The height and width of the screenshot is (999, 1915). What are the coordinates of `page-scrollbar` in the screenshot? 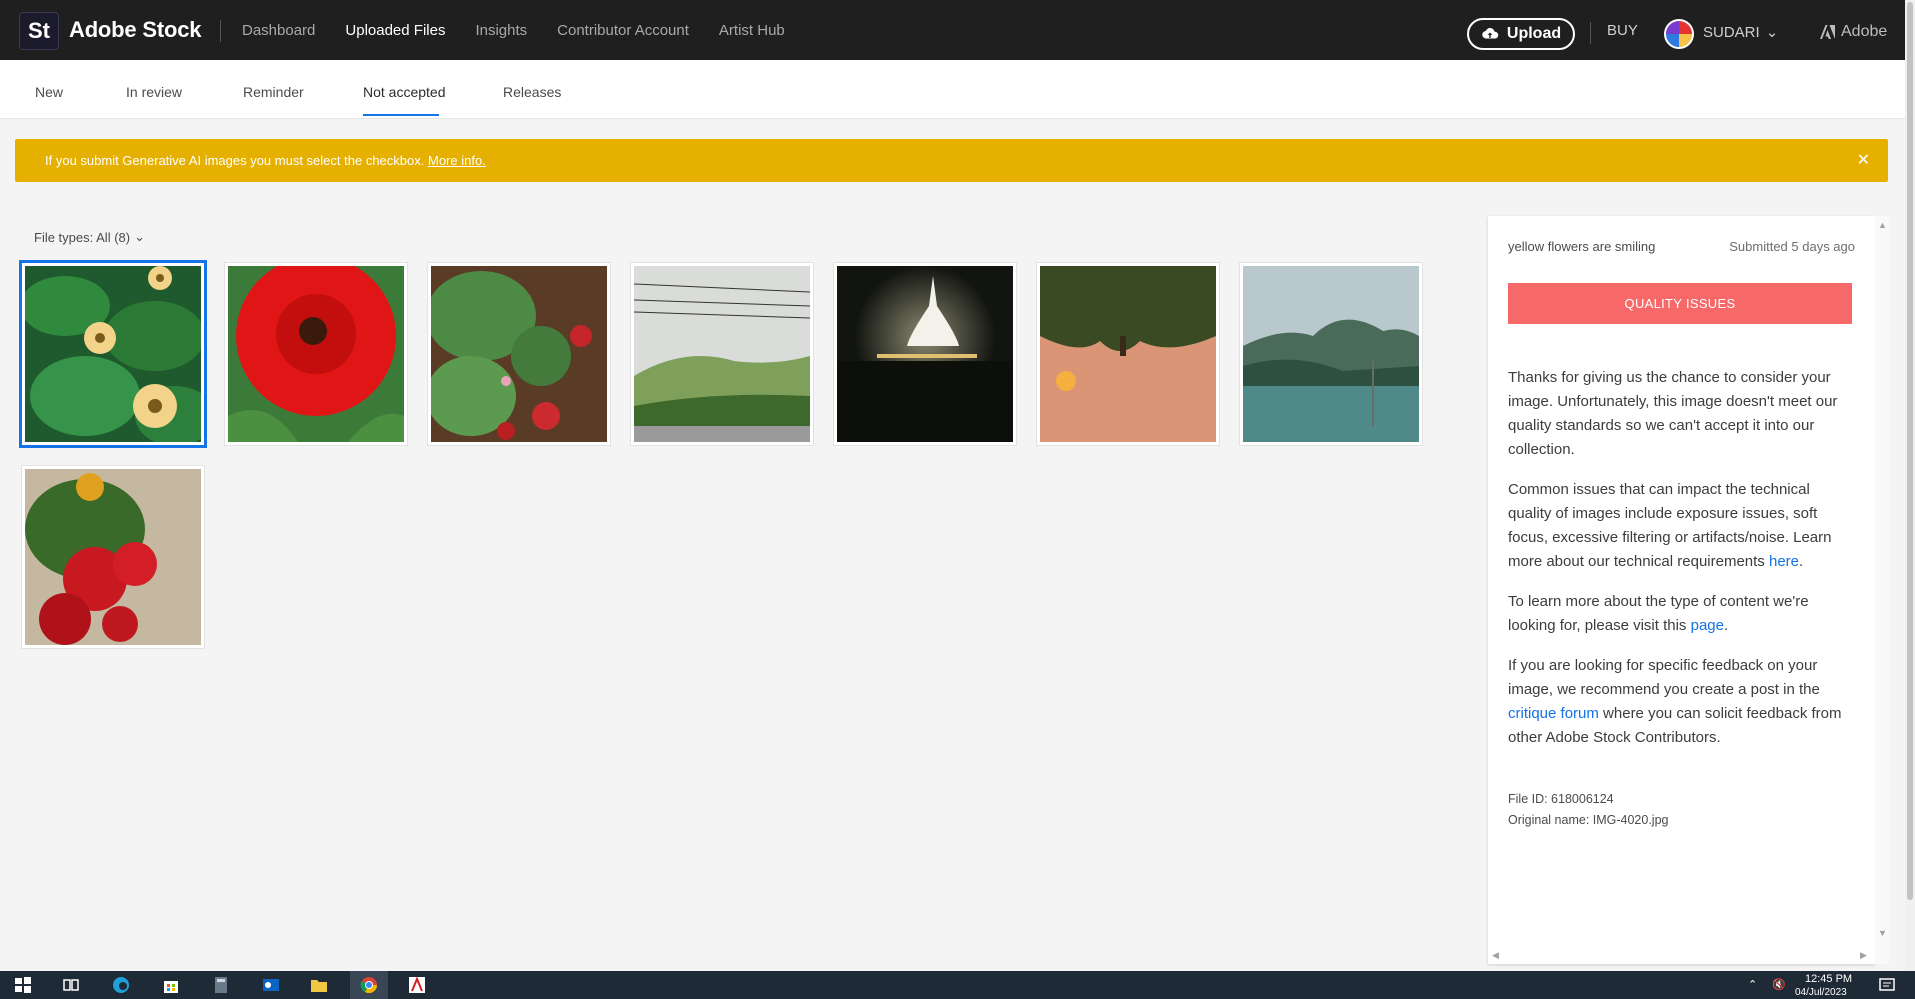 It's located at (1910, 485).